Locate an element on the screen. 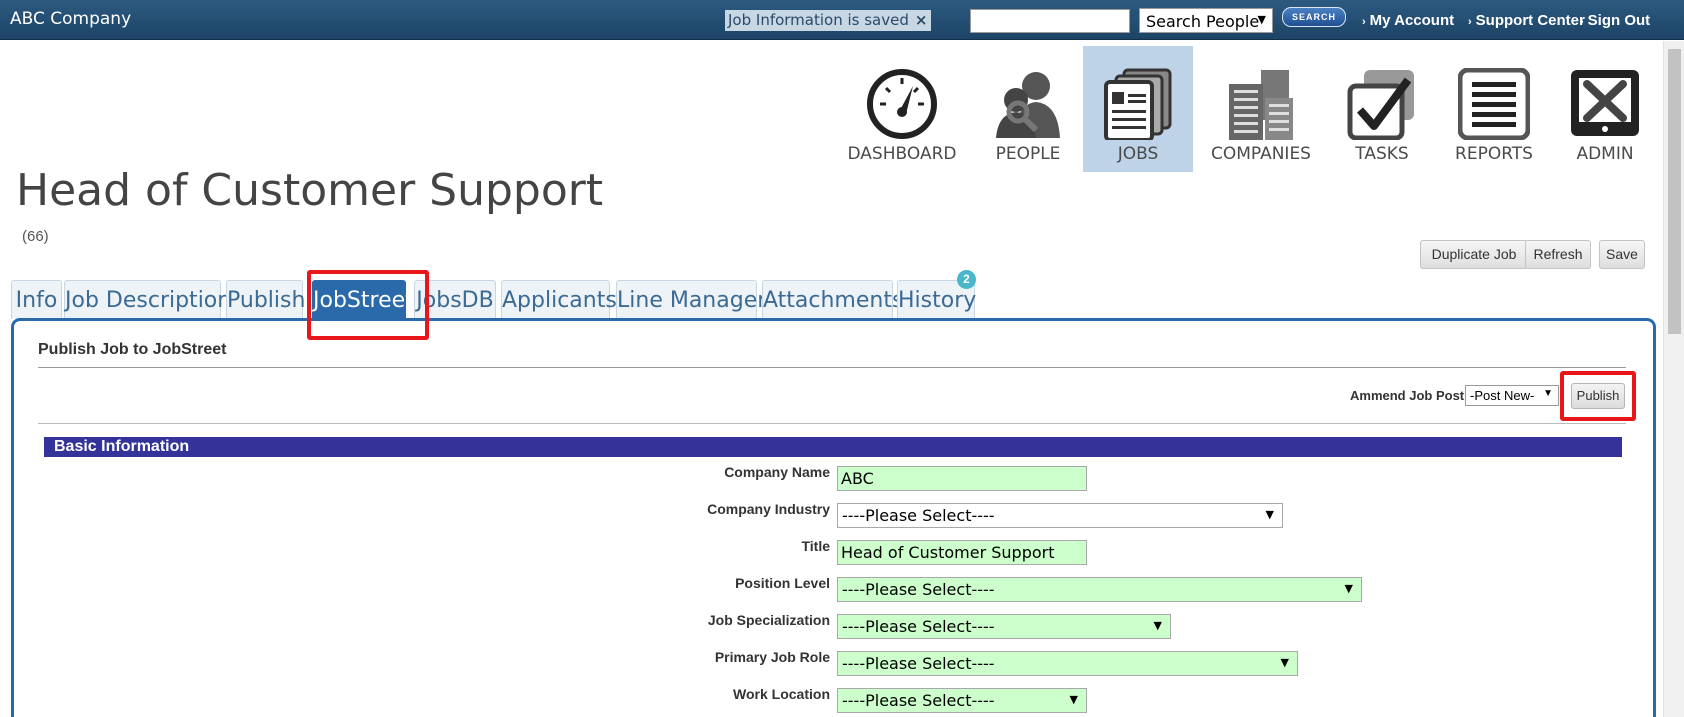  basic-information-header: Basic Information is located at coordinates (833, 447).